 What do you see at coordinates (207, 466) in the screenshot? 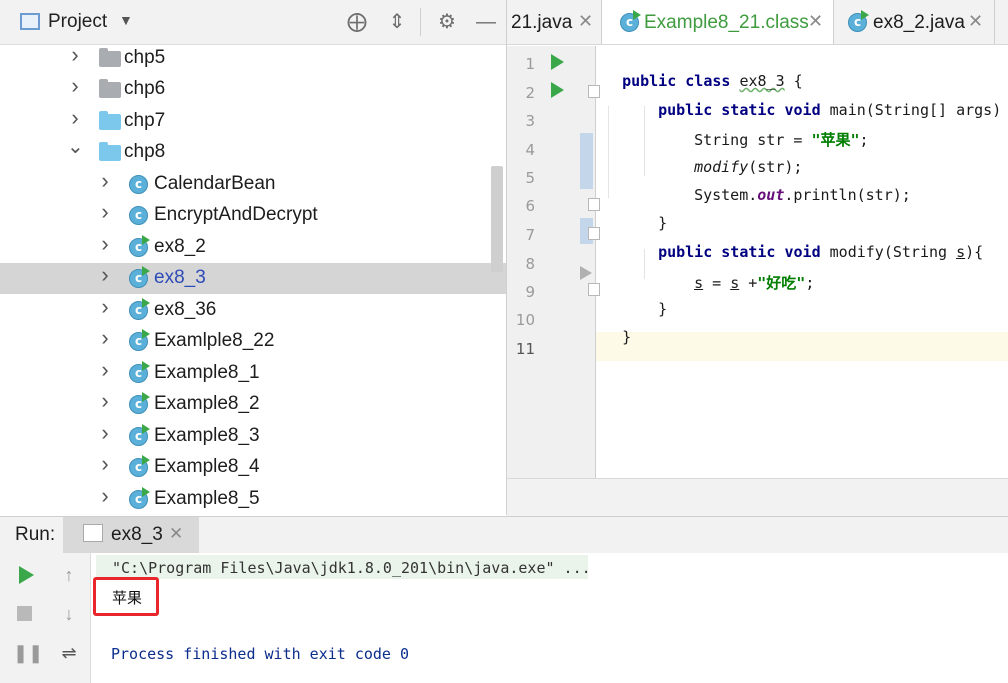
I see `tree-item-label: Example8_4` at bounding box center [207, 466].